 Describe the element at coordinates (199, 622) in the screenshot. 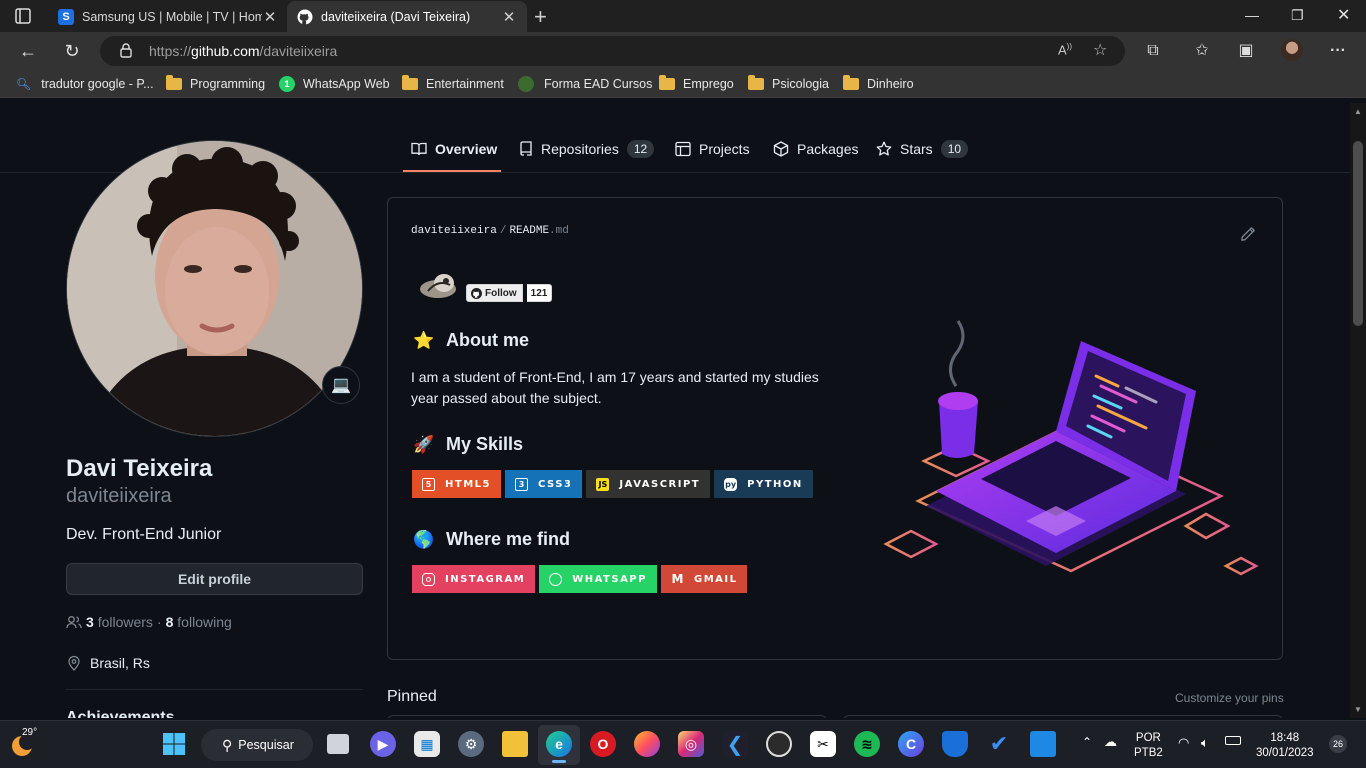

I see `following-link: 8 following` at that location.